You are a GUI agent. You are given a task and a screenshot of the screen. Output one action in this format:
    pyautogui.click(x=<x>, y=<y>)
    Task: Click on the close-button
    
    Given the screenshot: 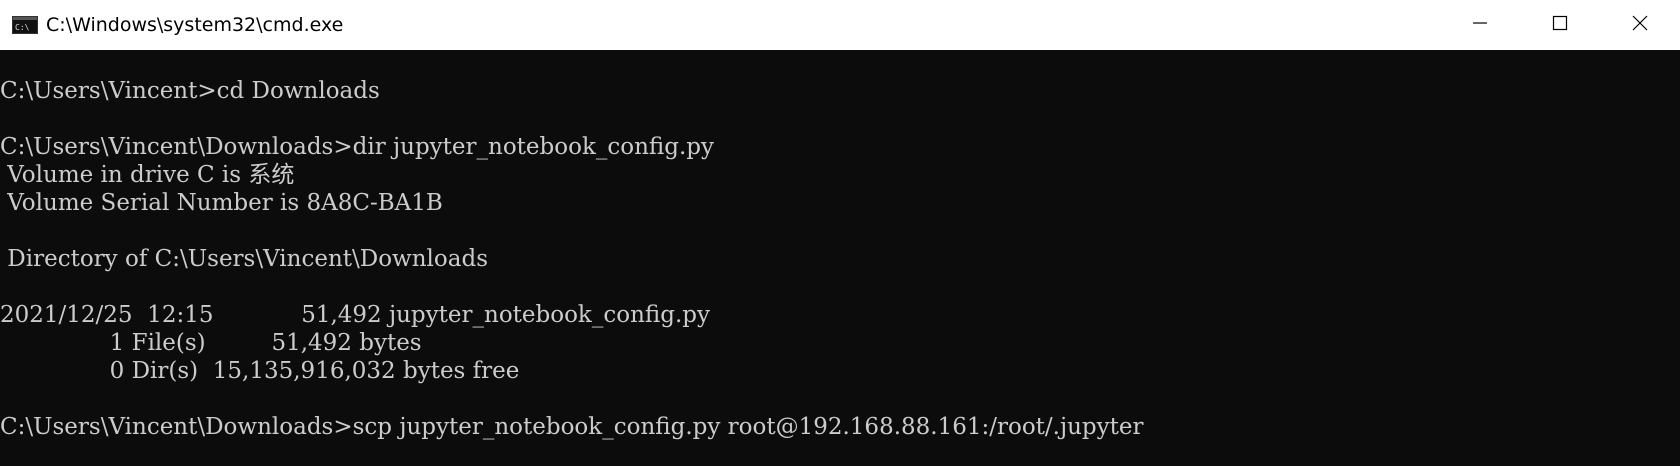 What is the action you would take?
    pyautogui.click(x=1640, y=25)
    